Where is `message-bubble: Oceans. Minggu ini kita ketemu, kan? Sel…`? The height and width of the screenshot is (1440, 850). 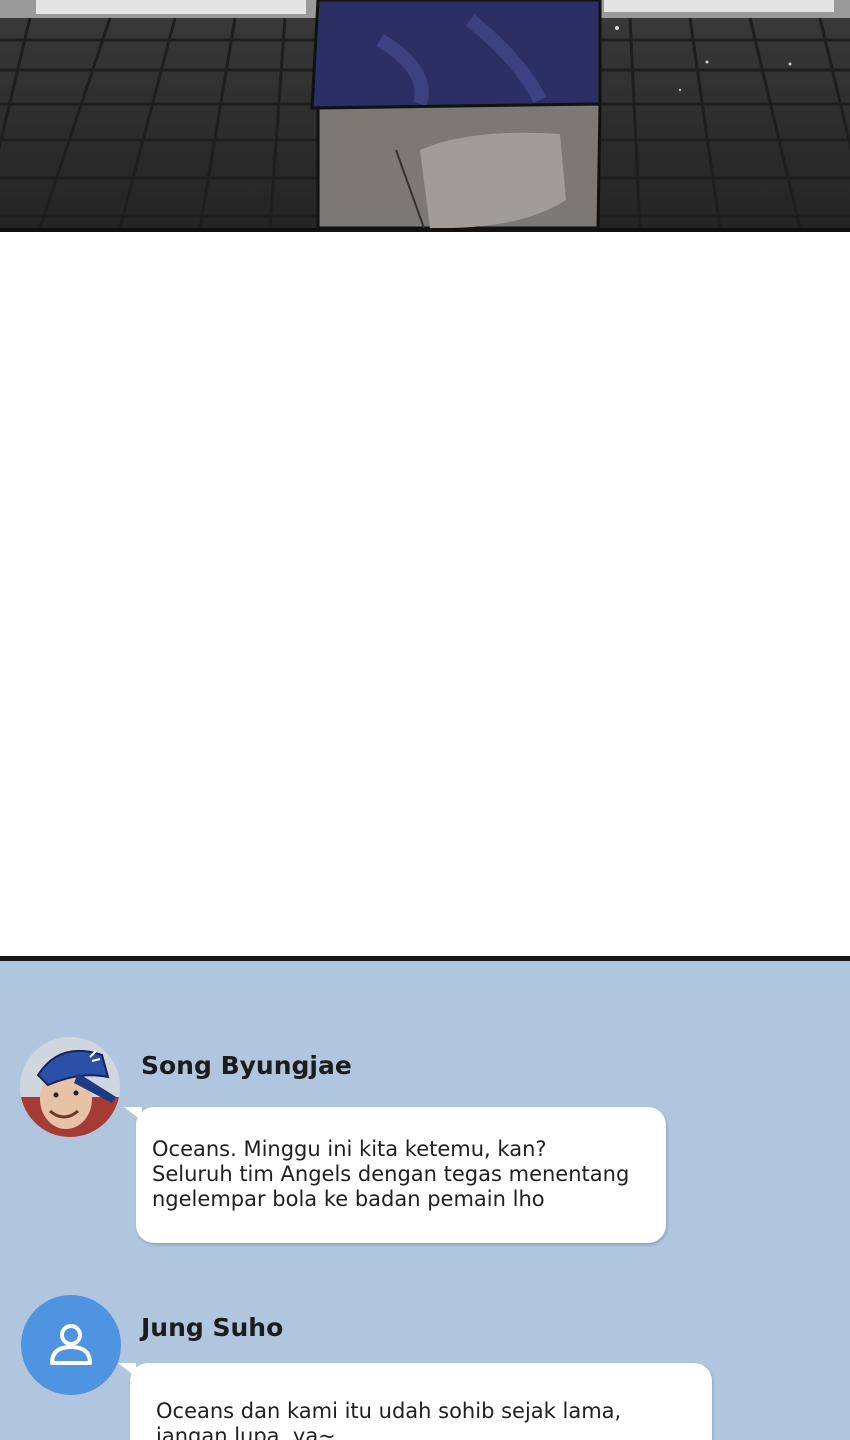 message-bubble: Oceans. Minggu ini kita ketemu, kan? Sel… is located at coordinates (395, 1175).